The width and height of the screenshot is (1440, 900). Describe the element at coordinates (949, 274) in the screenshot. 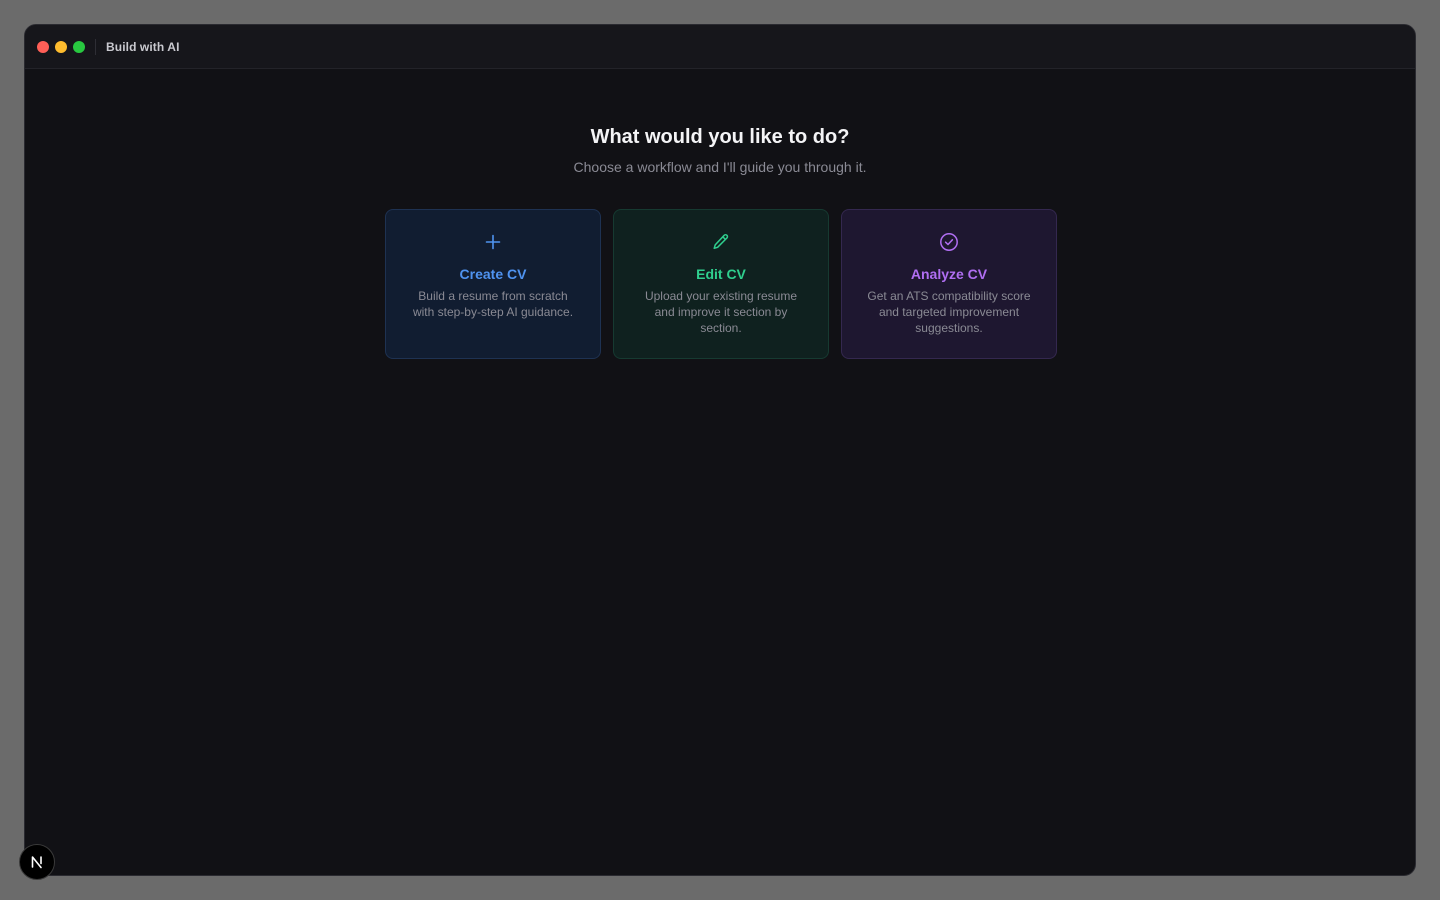

I see `analyze-cv-title: Analyze CV` at that location.